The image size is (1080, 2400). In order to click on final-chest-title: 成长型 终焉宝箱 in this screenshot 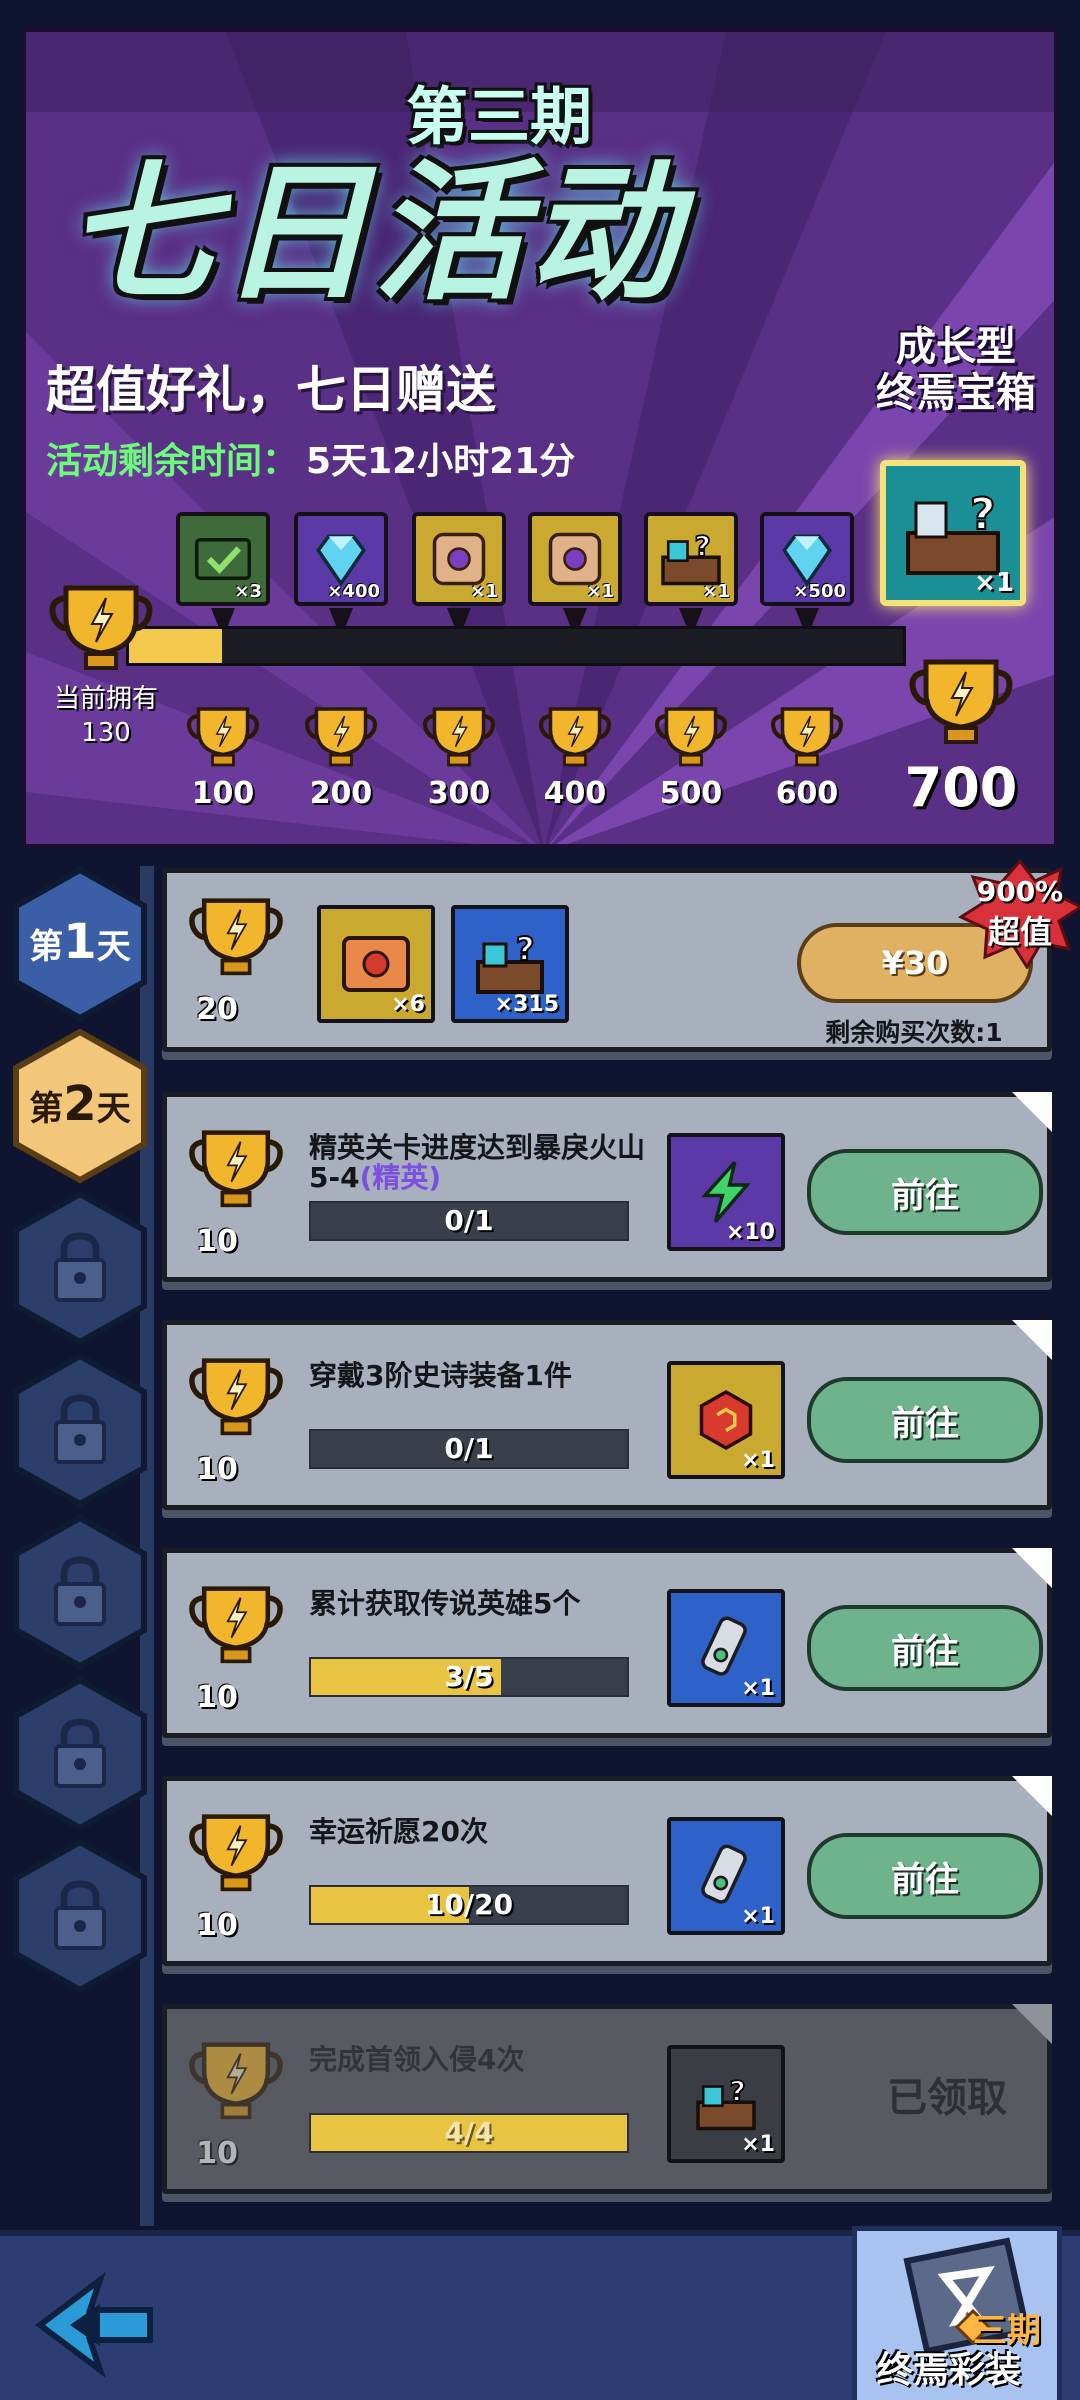, I will do `click(956, 370)`.